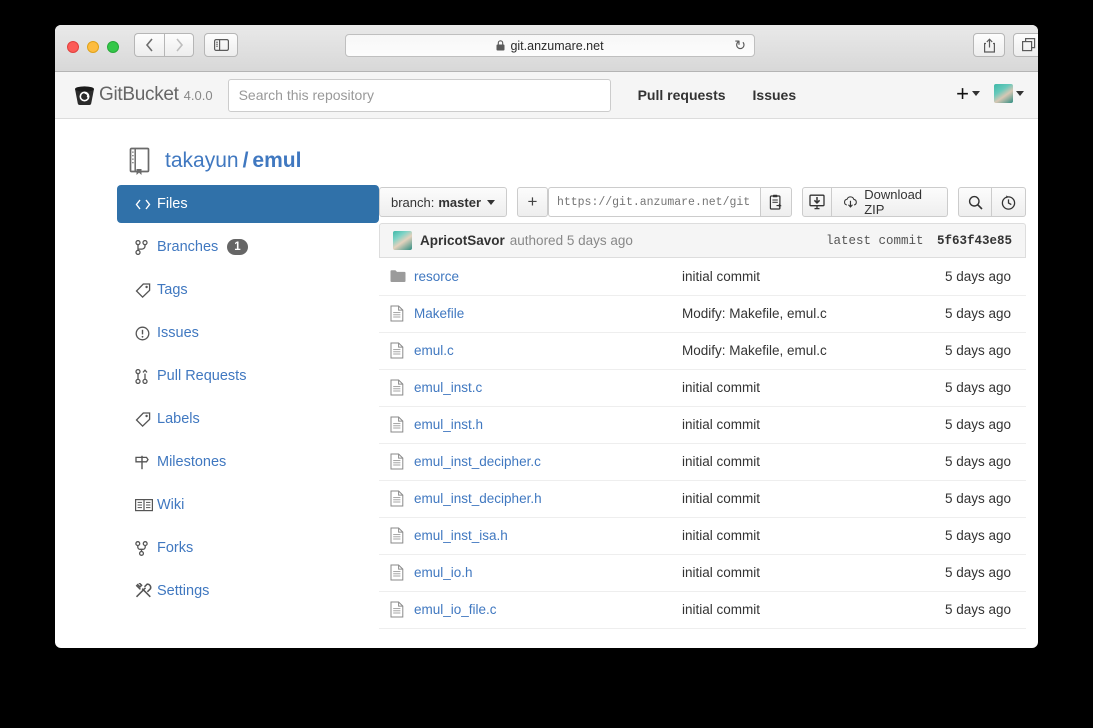  What do you see at coordinates (149, 45) in the screenshot?
I see `back-button` at bounding box center [149, 45].